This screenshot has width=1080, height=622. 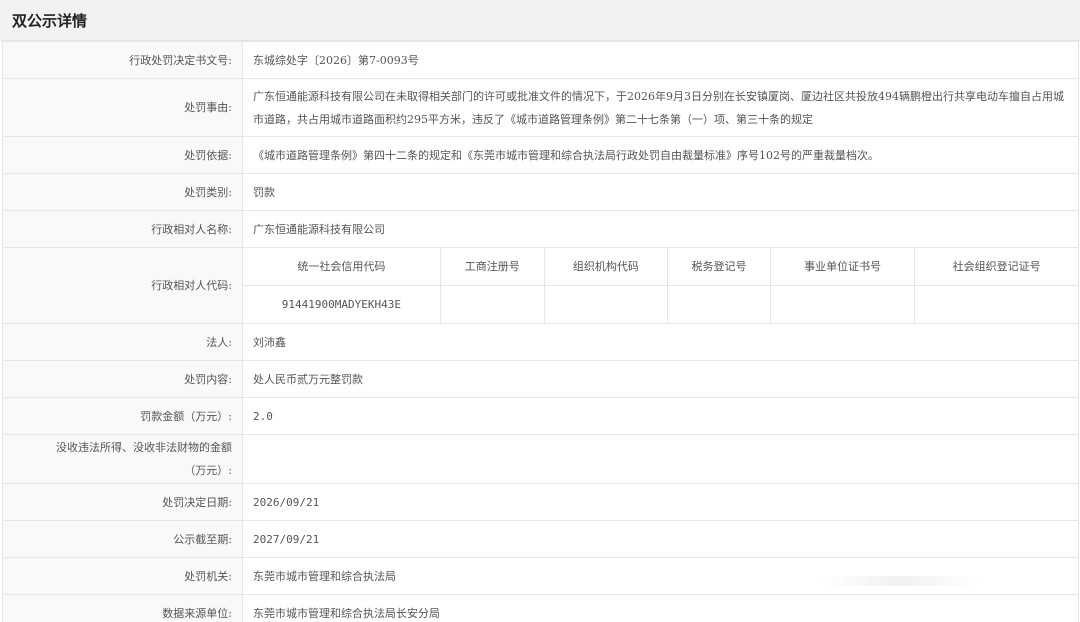 I want to click on value-decision-date: 2026/09/21, so click(x=660, y=502).